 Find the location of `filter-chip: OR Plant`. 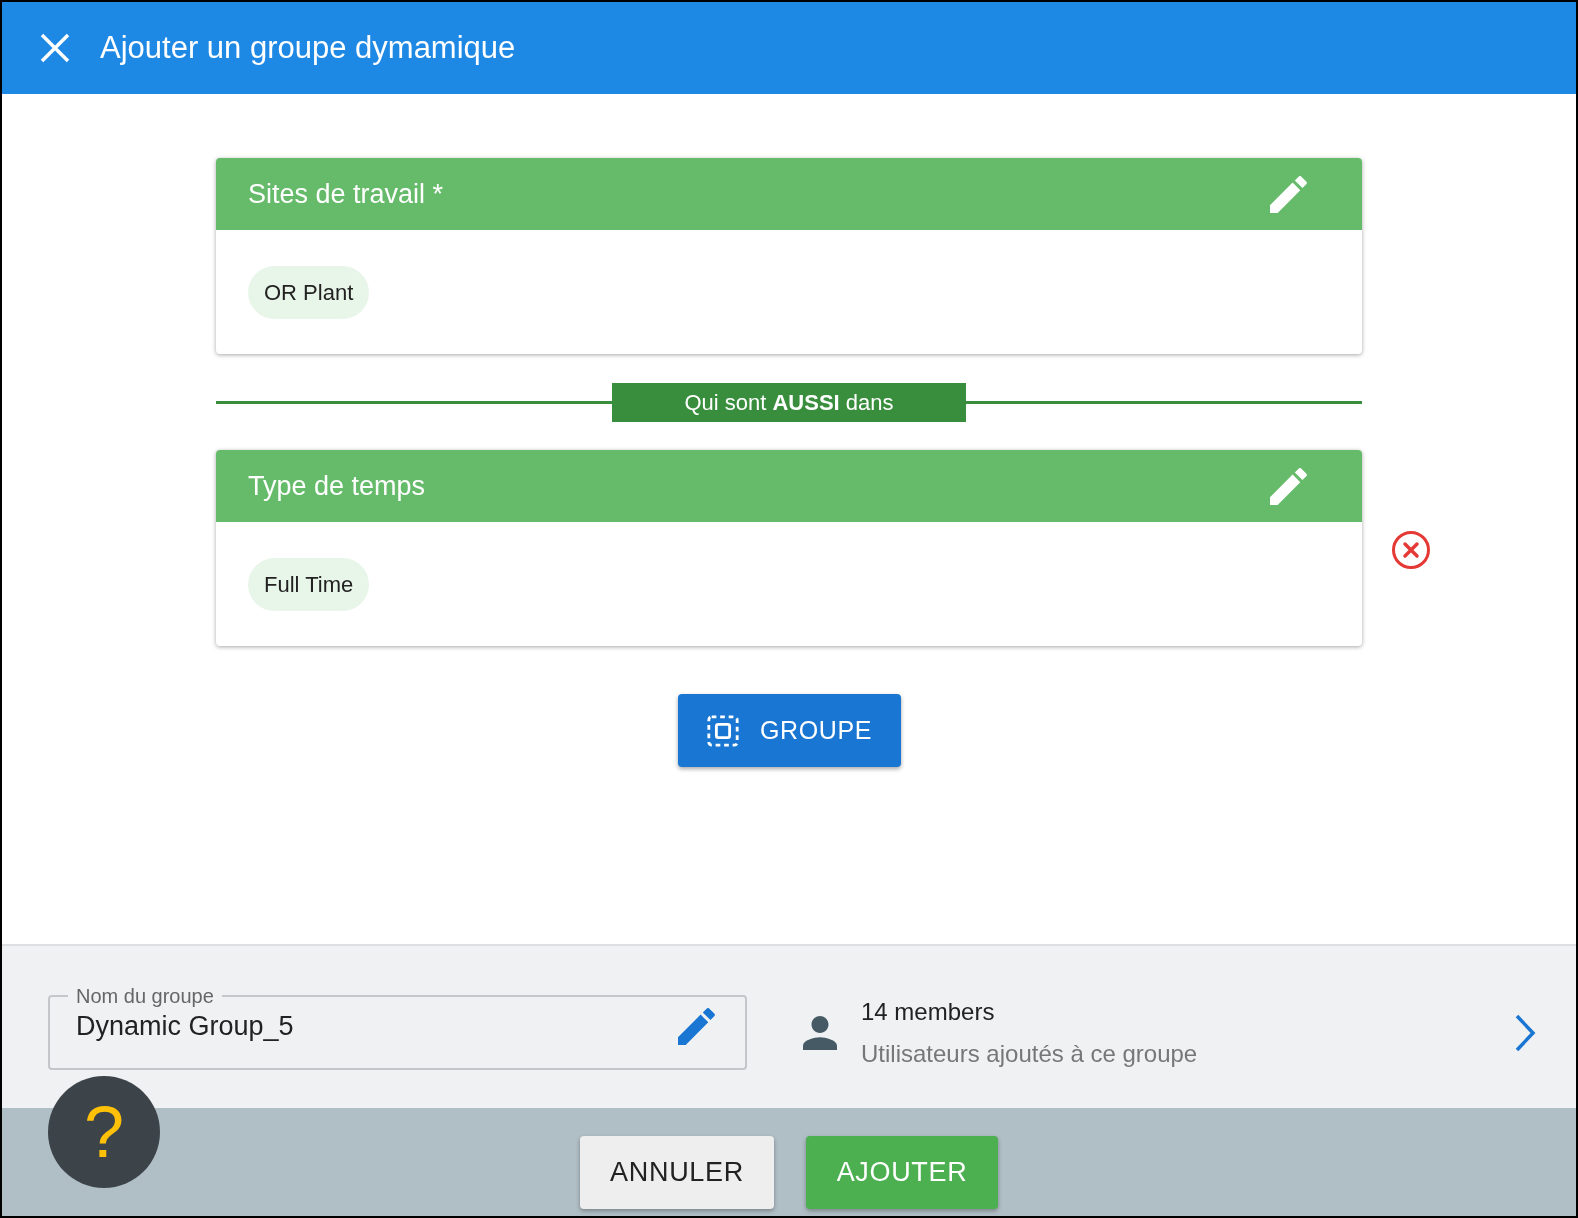

filter-chip: OR Plant is located at coordinates (309, 292).